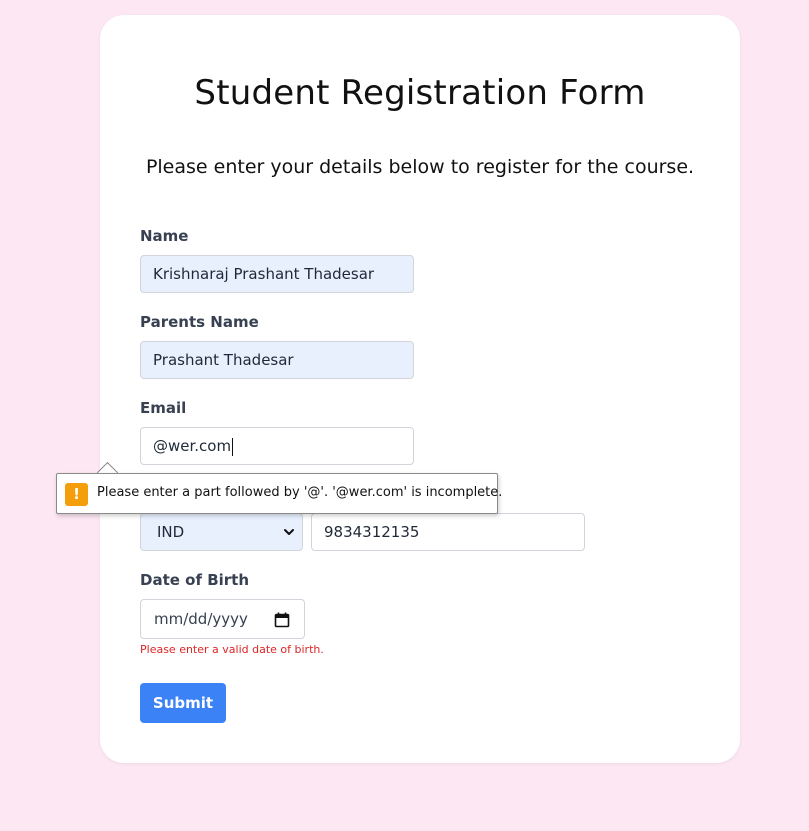 This screenshot has height=831, width=809. I want to click on parents-name-input-value: Prashant Thadesar, so click(223, 360).